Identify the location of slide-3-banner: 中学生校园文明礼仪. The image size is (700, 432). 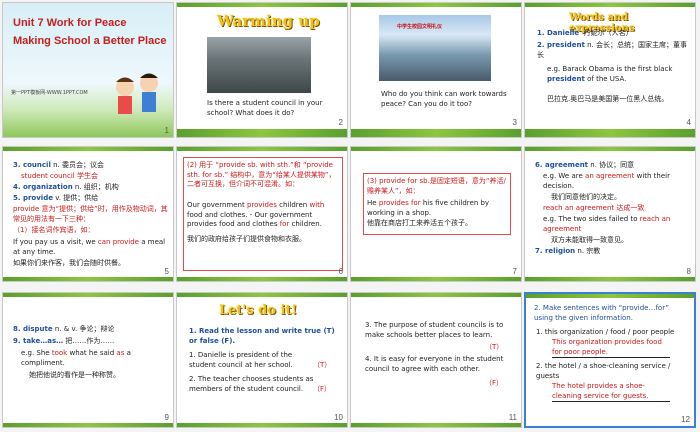
(420, 27).